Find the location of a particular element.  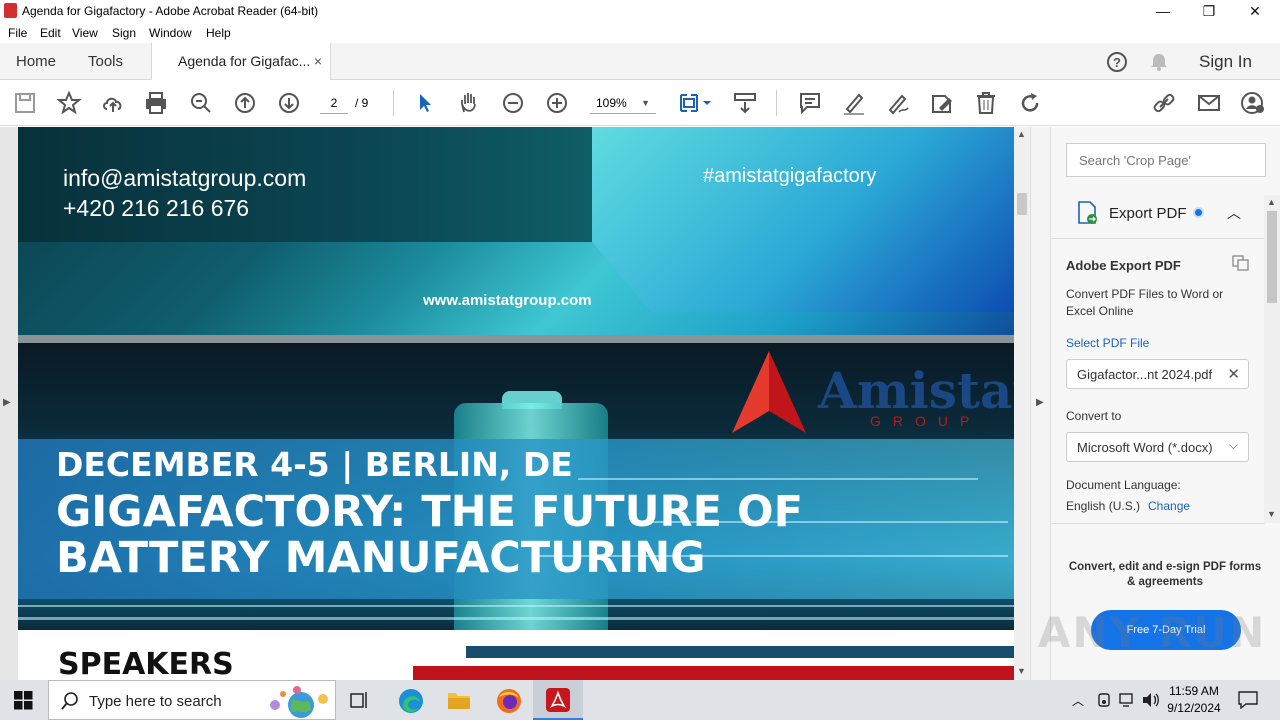

speakers-heading: SPEAKERS is located at coordinates (146, 663).